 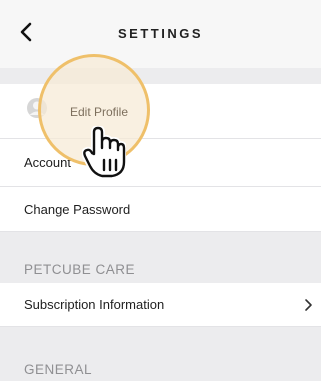 What do you see at coordinates (94, 304) in the screenshot?
I see `subscription-information-label: Subscription Information` at bounding box center [94, 304].